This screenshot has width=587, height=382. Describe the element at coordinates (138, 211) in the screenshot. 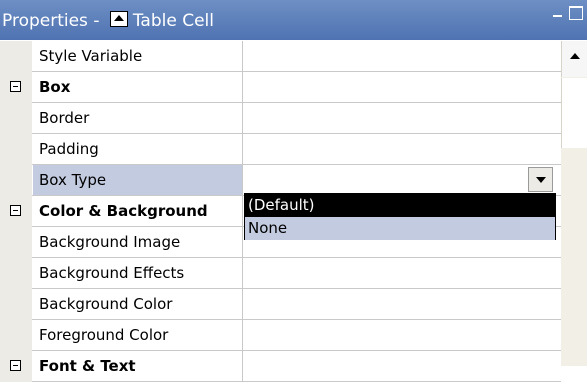

I see `category-name: Color & Background` at that location.